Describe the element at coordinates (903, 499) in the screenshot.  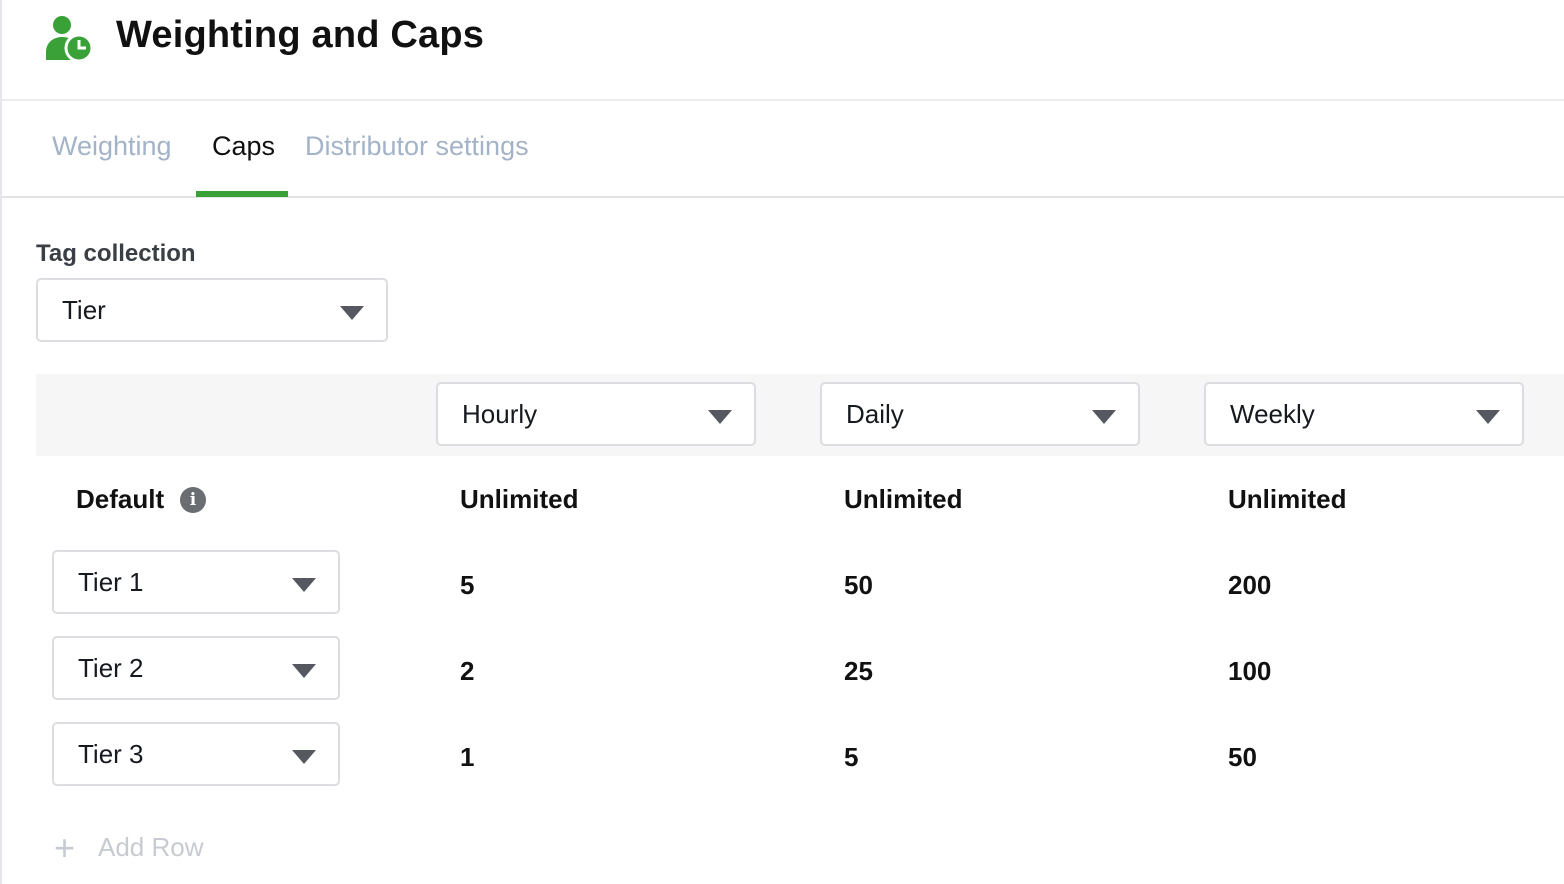
I see `default-daily-cap: Unlimited` at that location.